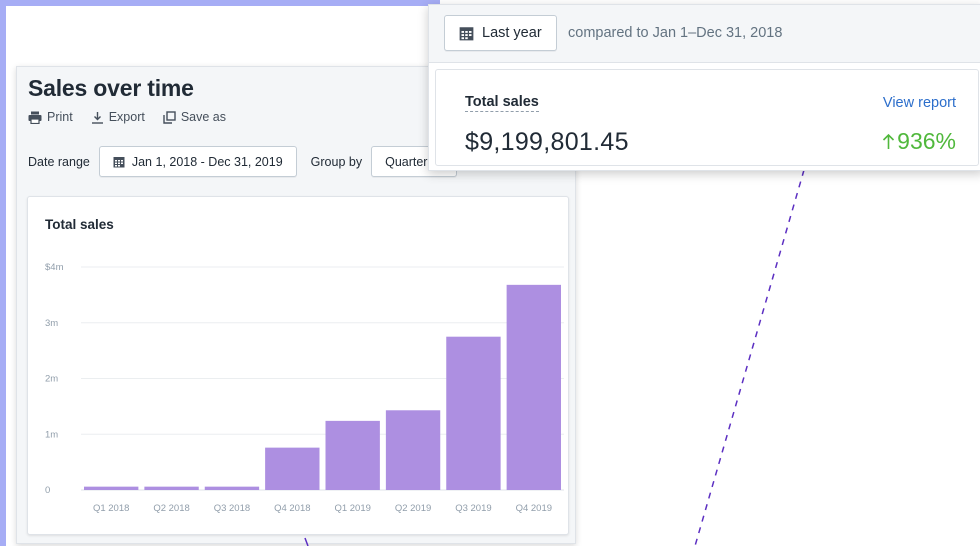  Describe the element at coordinates (352, 508) in the screenshot. I see `x-tick-label: Q1 2019` at that location.